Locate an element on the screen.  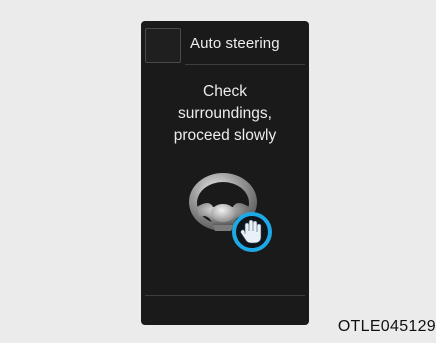
mode-indicator-icon is located at coordinates (163, 45).